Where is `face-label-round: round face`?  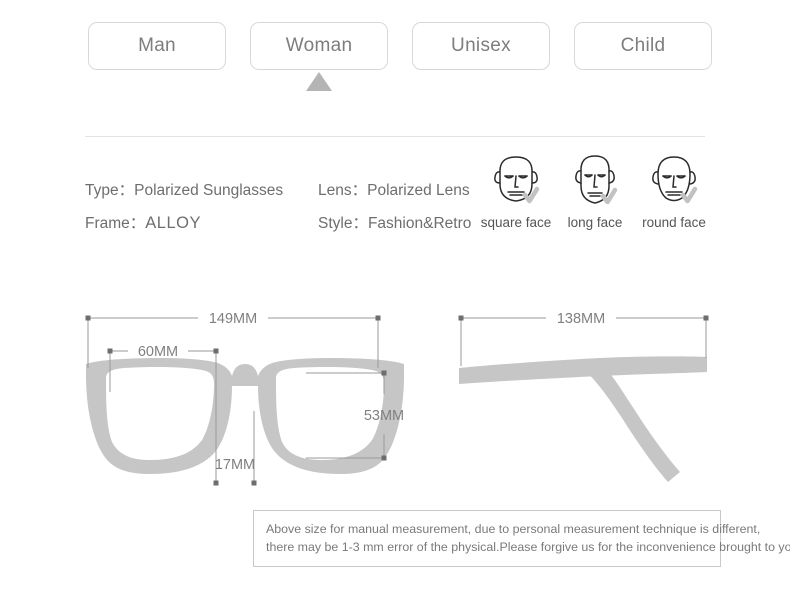 face-label-round: round face is located at coordinates (674, 222).